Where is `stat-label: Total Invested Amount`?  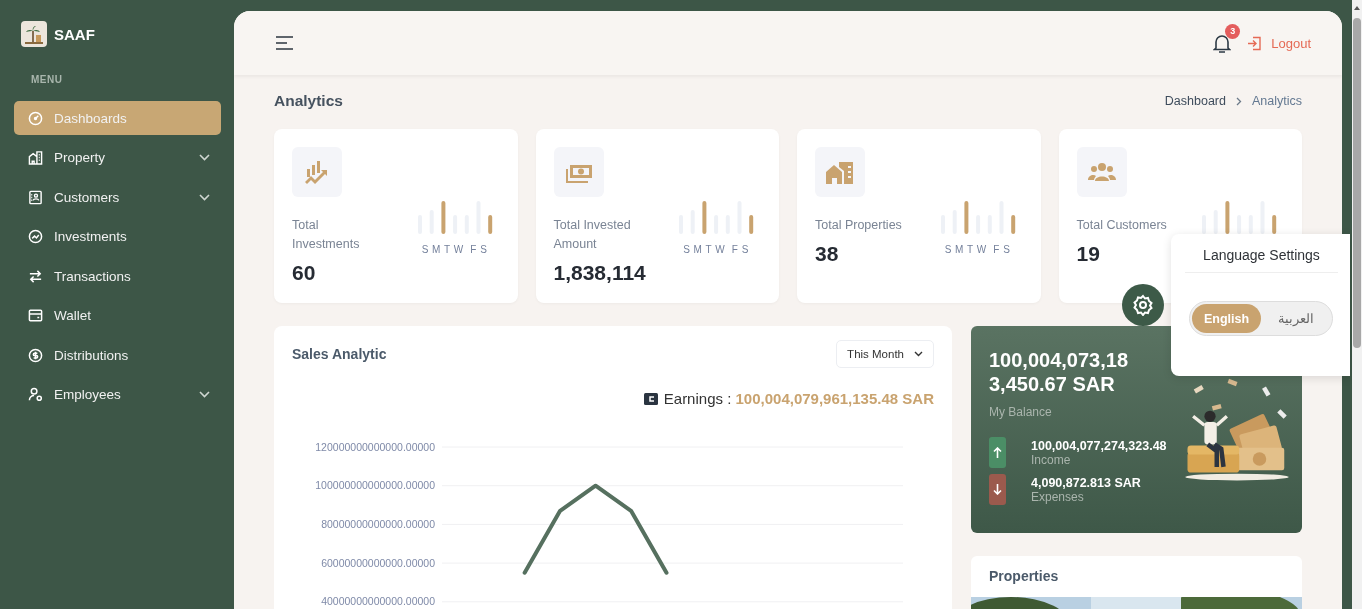
stat-label: Total Invested Amount is located at coordinates (592, 235).